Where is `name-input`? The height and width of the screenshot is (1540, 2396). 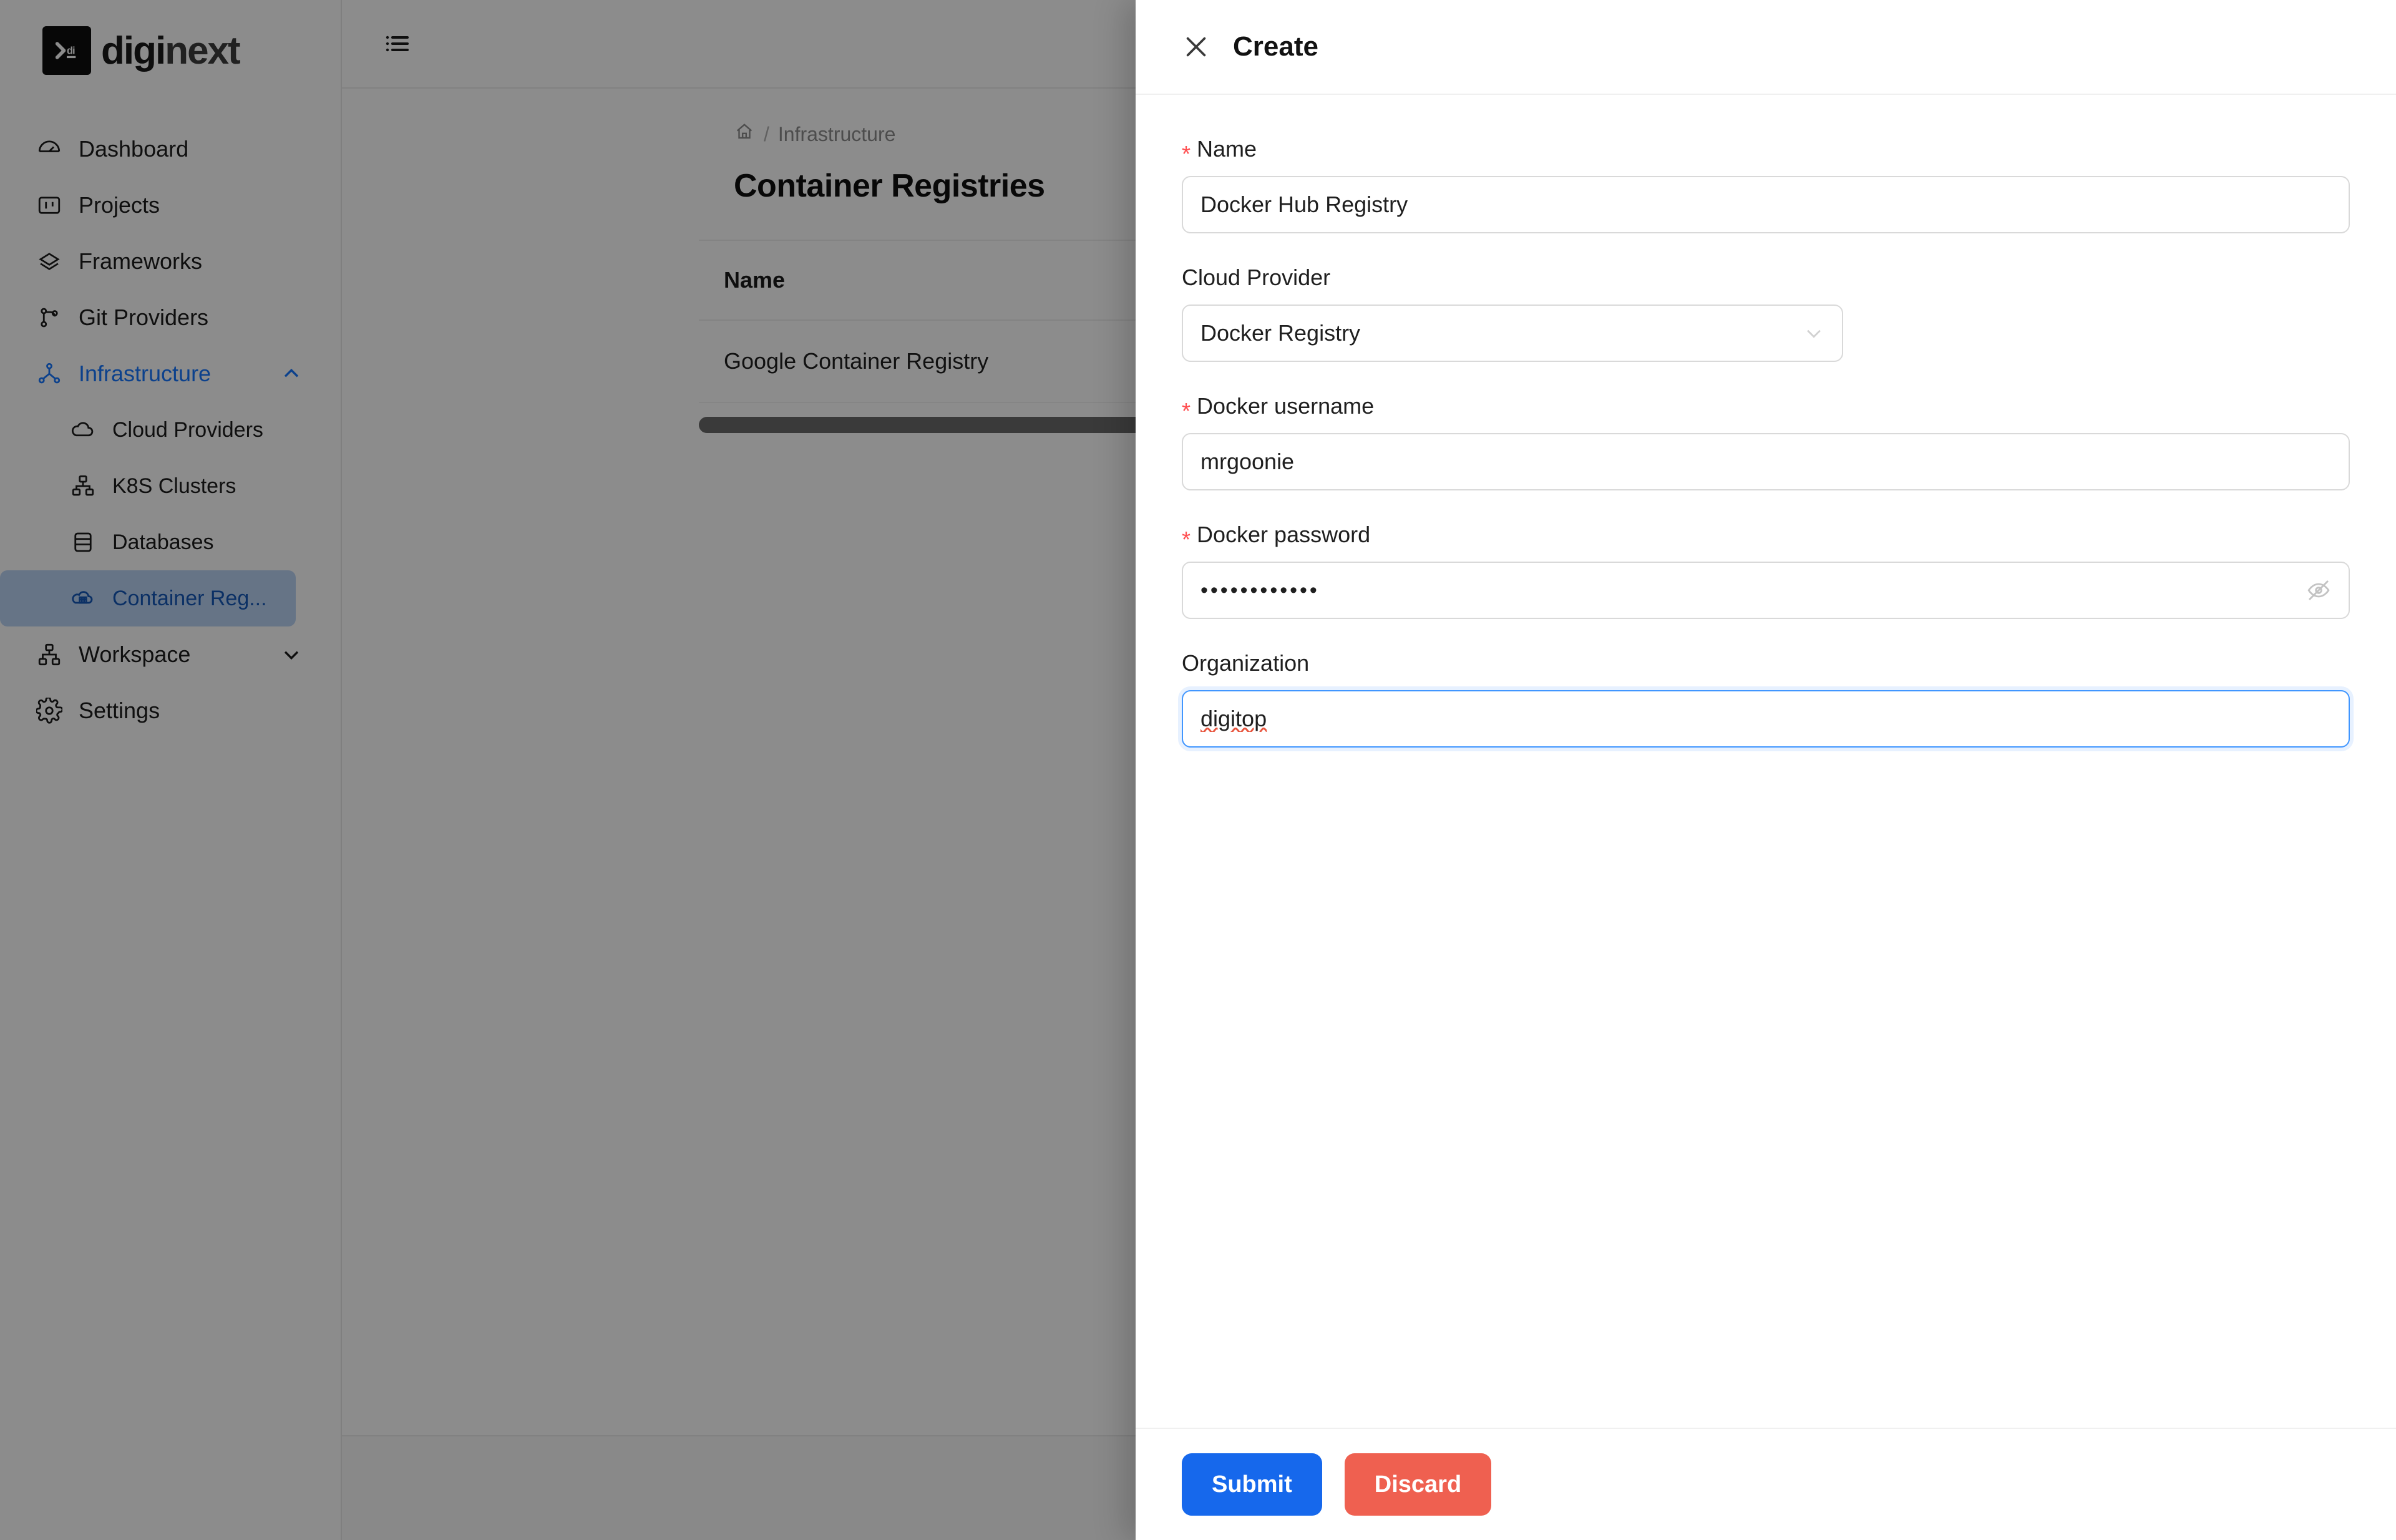
name-input is located at coordinates (1766, 204).